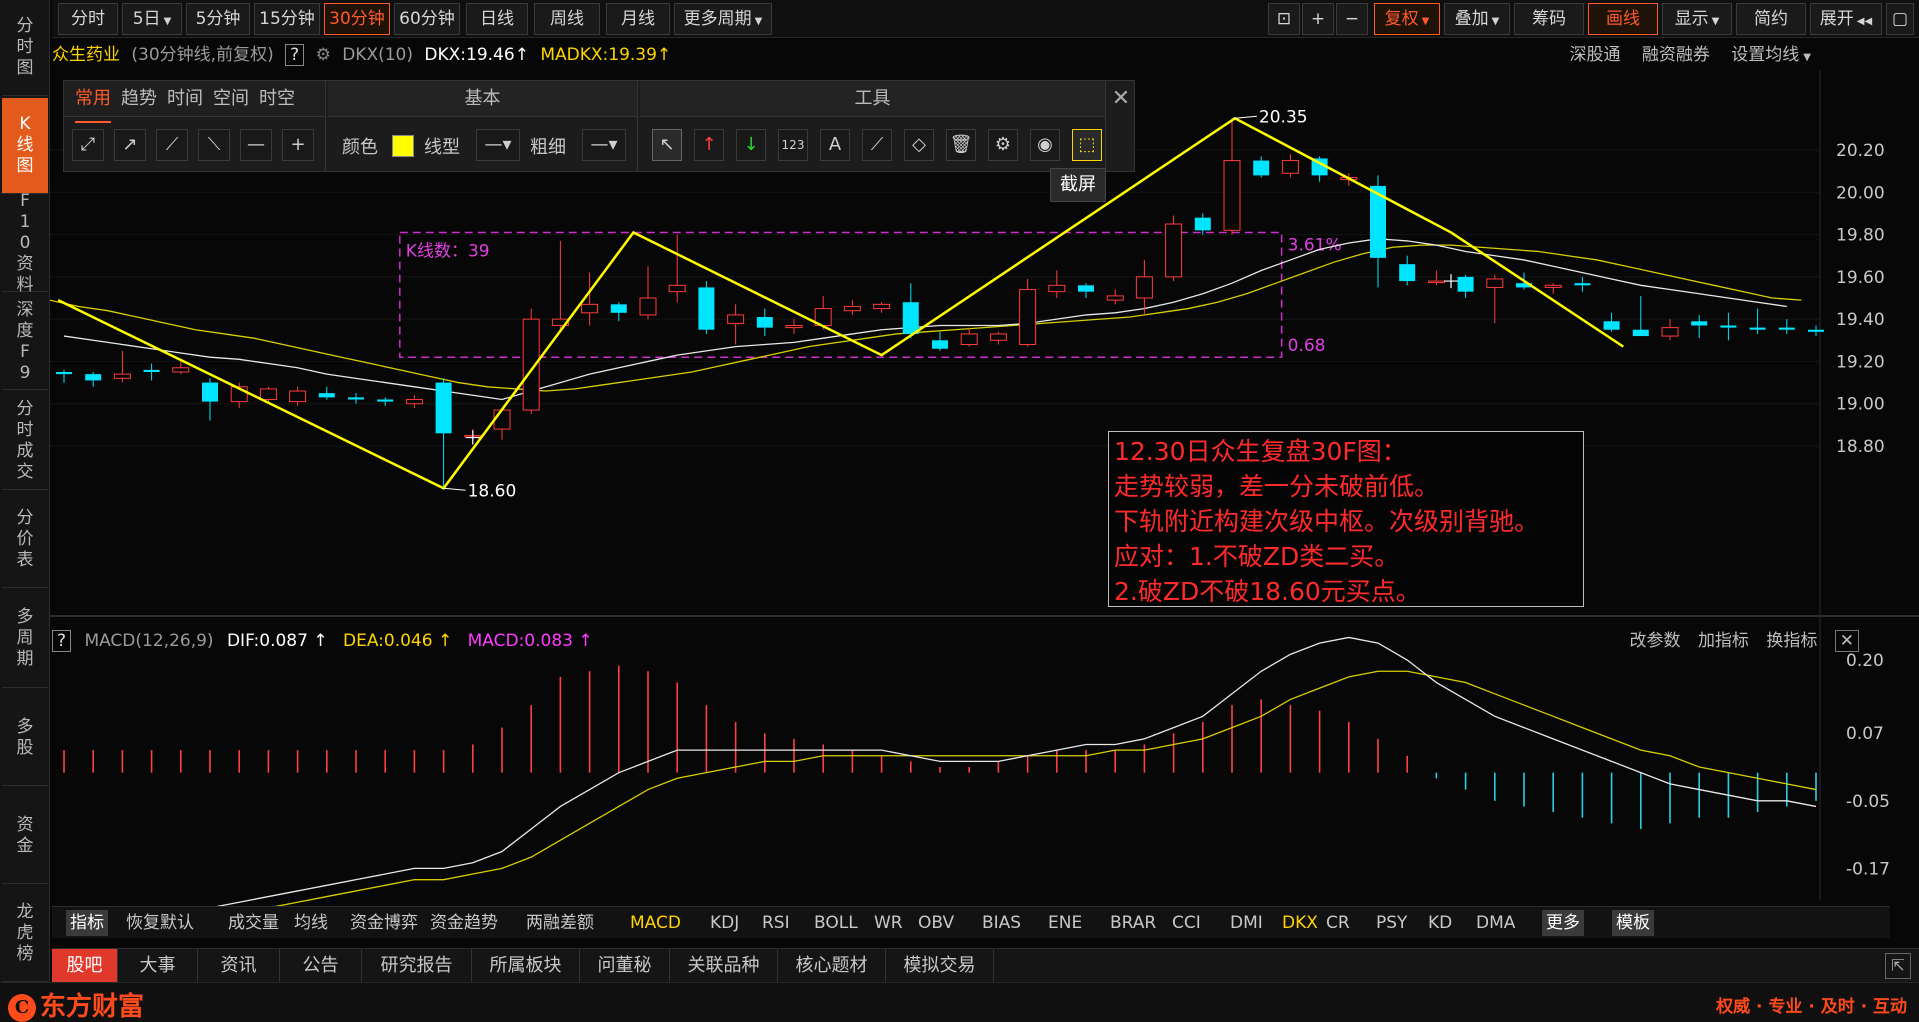 The image size is (1919, 1022). Describe the element at coordinates (498, 145) in the screenshot. I see `linetype-select: —▾` at that location.